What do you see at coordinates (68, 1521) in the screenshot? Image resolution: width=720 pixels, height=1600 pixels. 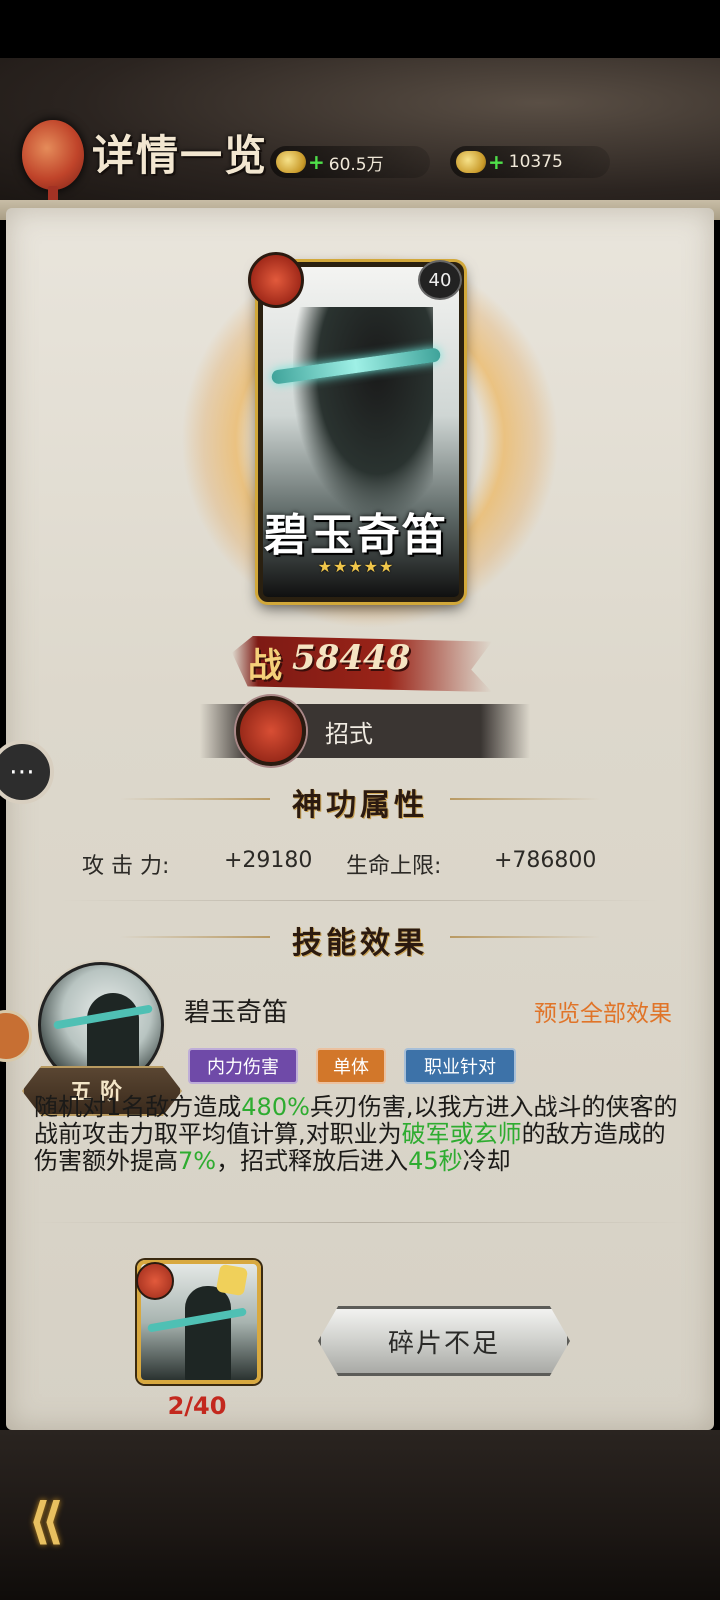 I see `back-arrow-icon: ⟪` at bounding box center [68, 1521].